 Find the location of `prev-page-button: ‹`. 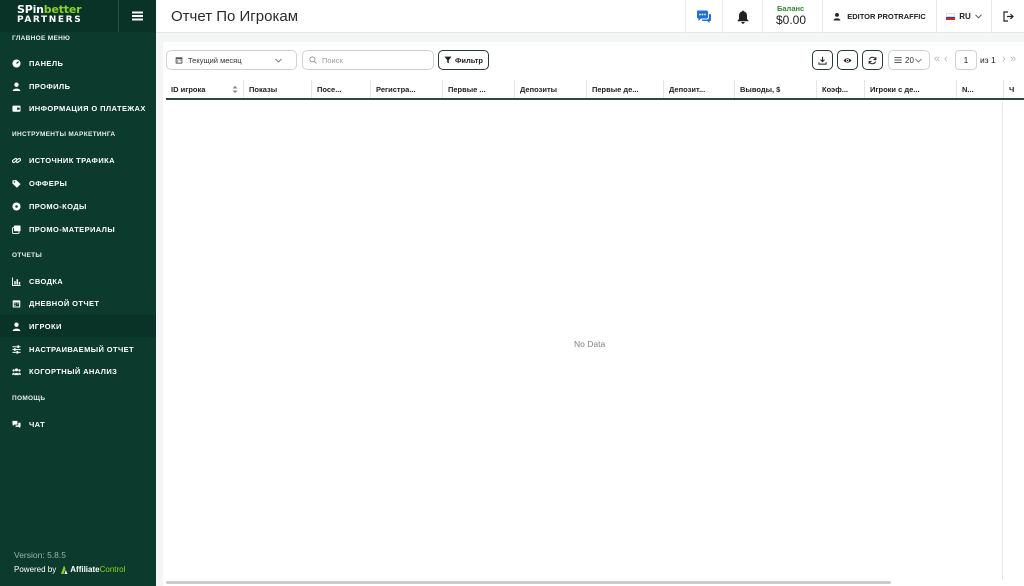

prev-page-button: ‹ is located at coordinates (946, 59).